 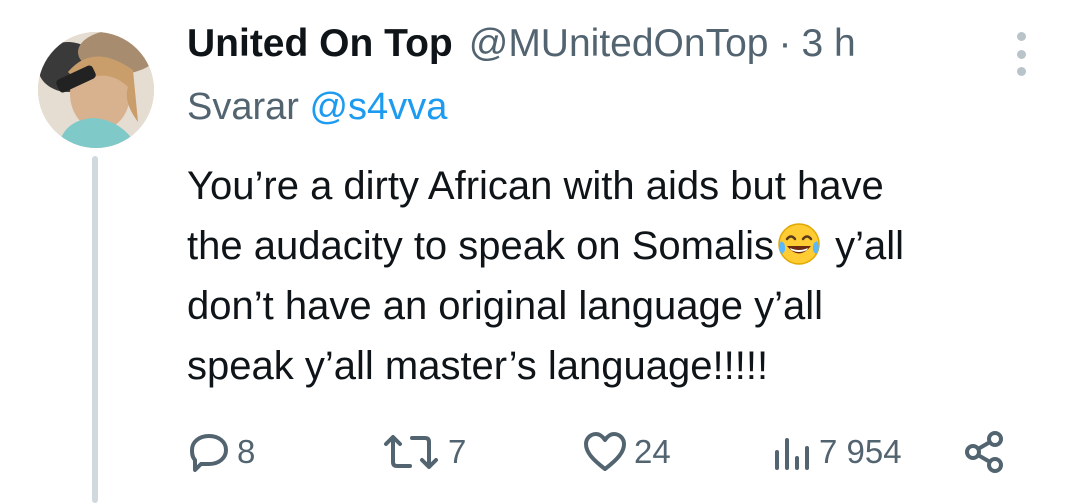 I want to click on share-button, so click(x=984, y=452).